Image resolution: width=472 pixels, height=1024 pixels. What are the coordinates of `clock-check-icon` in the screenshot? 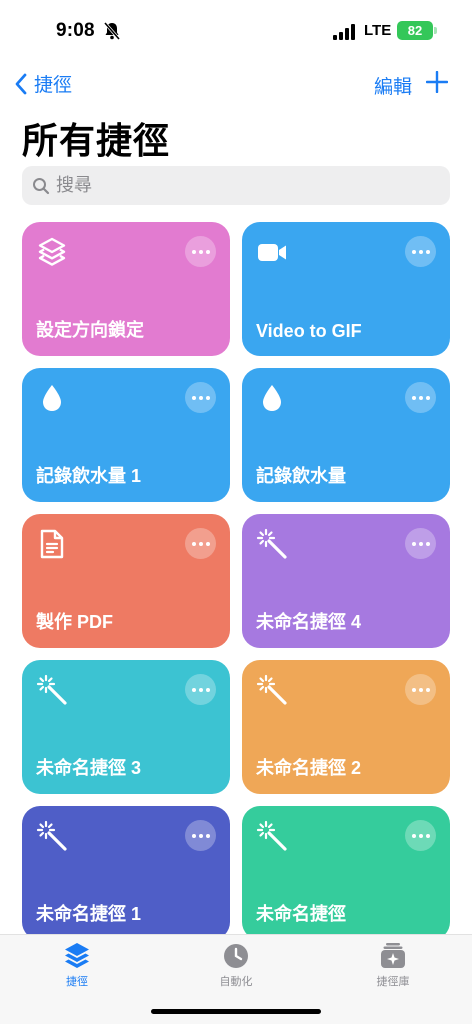 It's located at (236, 956).